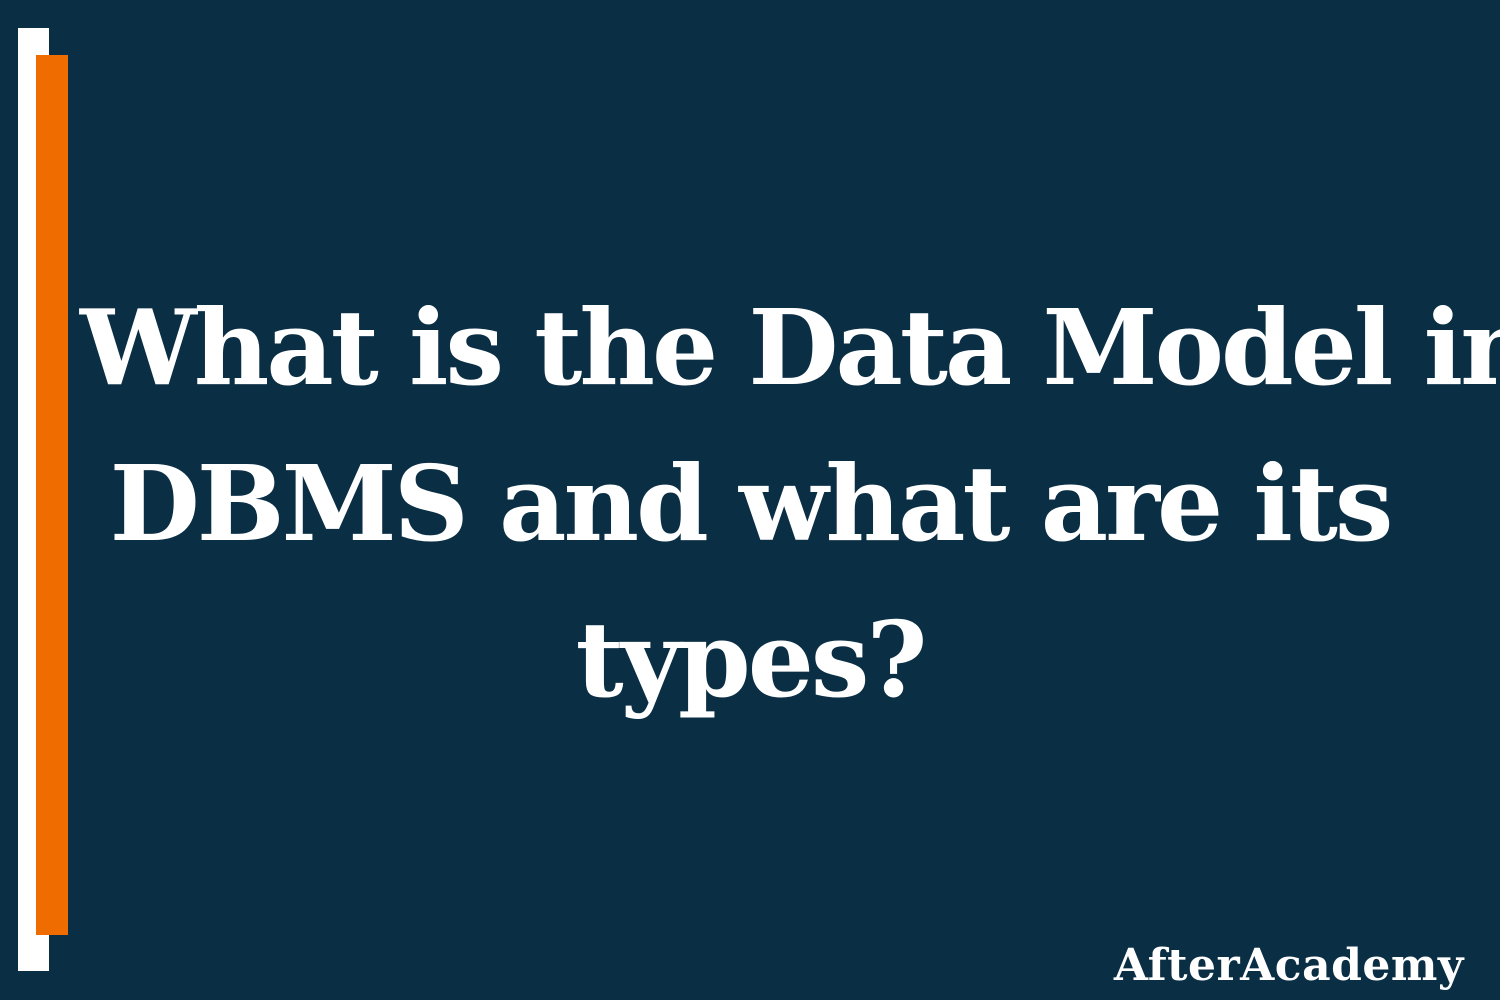  What do you see at coordinates (790, 347) in the screenshot?
I see `title-line-1: What is the Data Model in` at bounding box center [790, 347].